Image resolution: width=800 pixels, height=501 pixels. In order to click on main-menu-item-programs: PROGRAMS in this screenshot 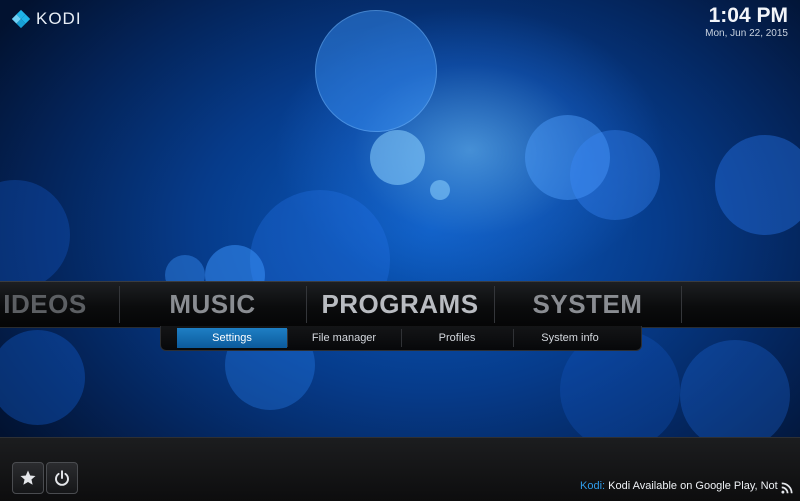, I will do `click(400, 304)`.